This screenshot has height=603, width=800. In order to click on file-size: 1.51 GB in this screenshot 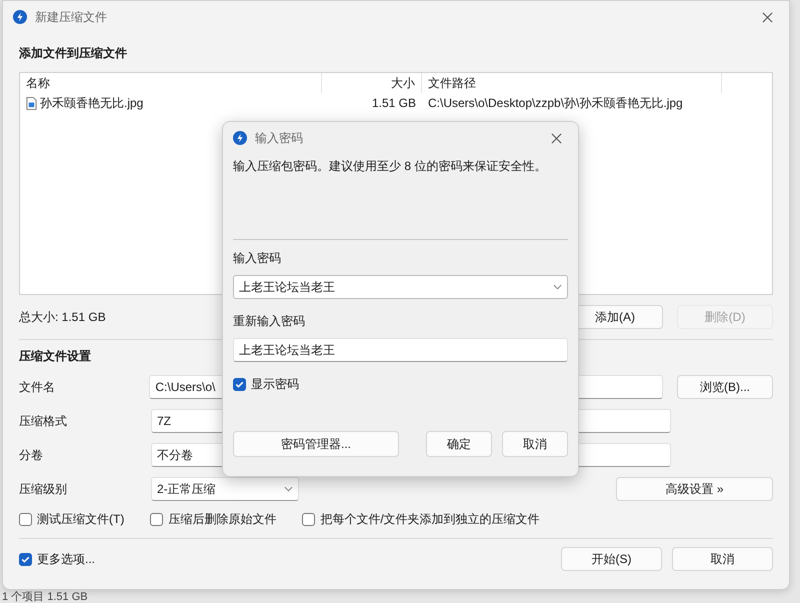, I will do `click(393, 103)`.